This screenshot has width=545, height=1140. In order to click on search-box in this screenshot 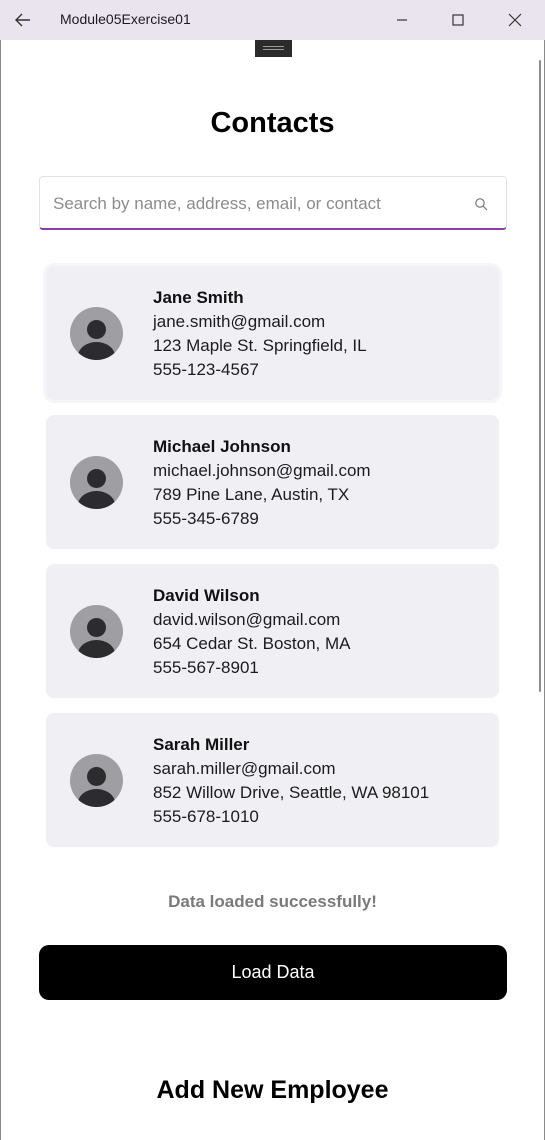, I will do `click(273, 203)`.